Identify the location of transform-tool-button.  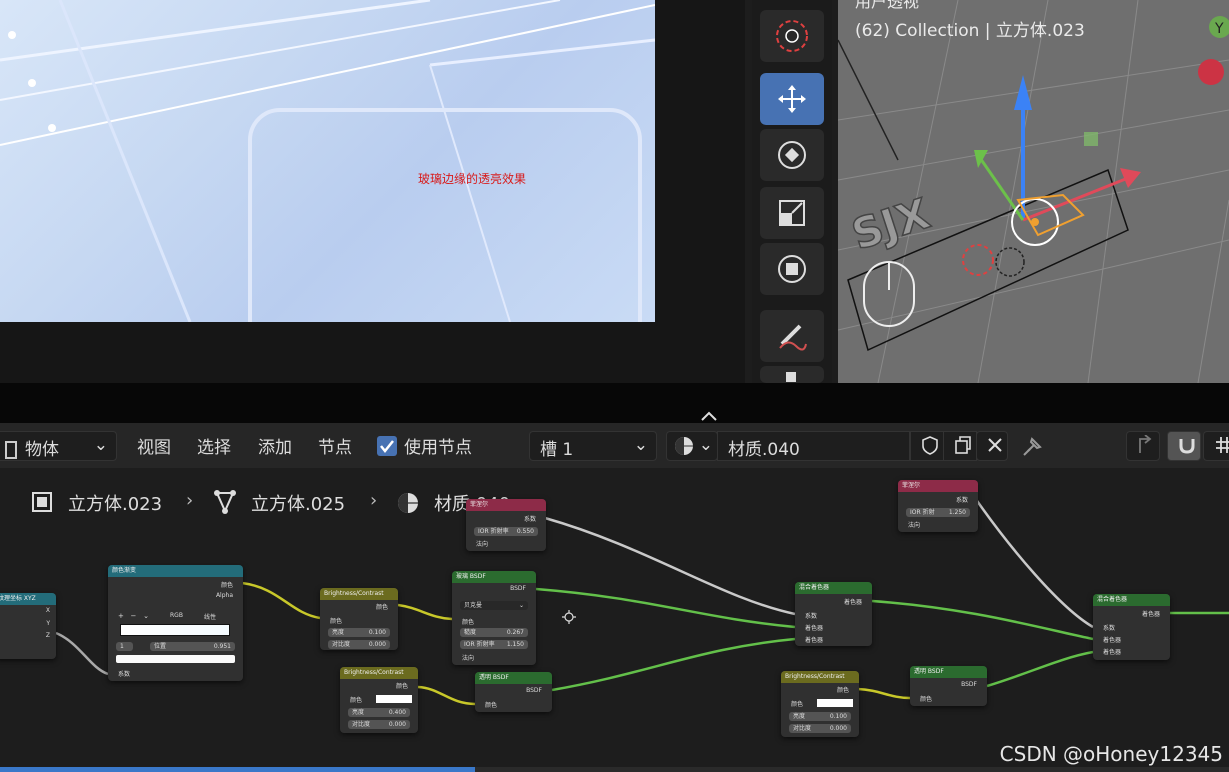
(792, 269).